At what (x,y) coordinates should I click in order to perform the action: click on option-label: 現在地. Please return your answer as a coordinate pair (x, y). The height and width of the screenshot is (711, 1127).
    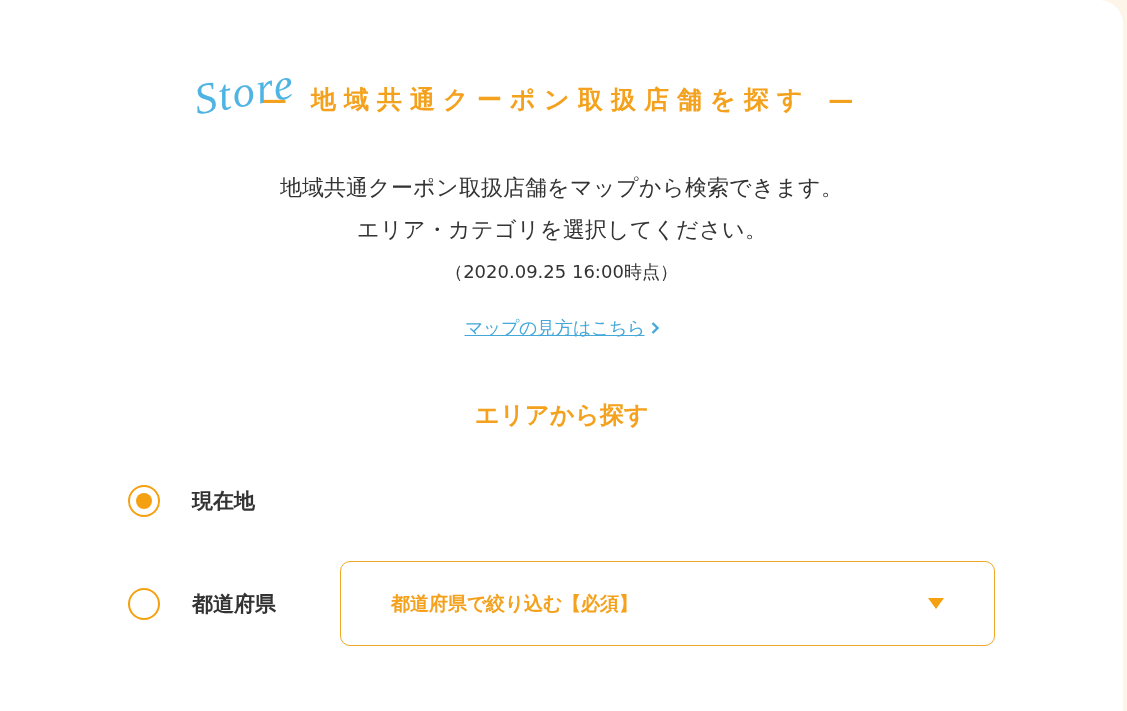
    Looking at the image, I should click on (250, 501).